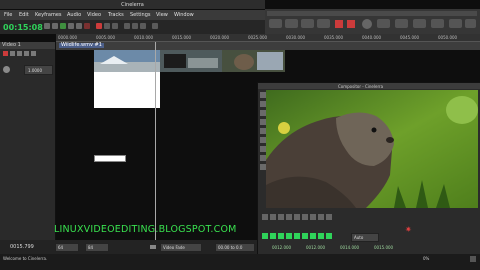 This screenshot has height=270, width=480. I want to click on comp-rewind-icon, so click(265, 236).